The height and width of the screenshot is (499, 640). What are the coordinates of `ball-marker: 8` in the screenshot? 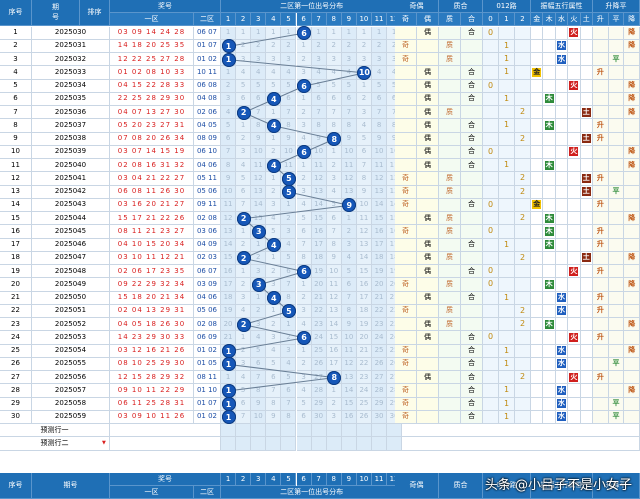 It's located at (334, 377).